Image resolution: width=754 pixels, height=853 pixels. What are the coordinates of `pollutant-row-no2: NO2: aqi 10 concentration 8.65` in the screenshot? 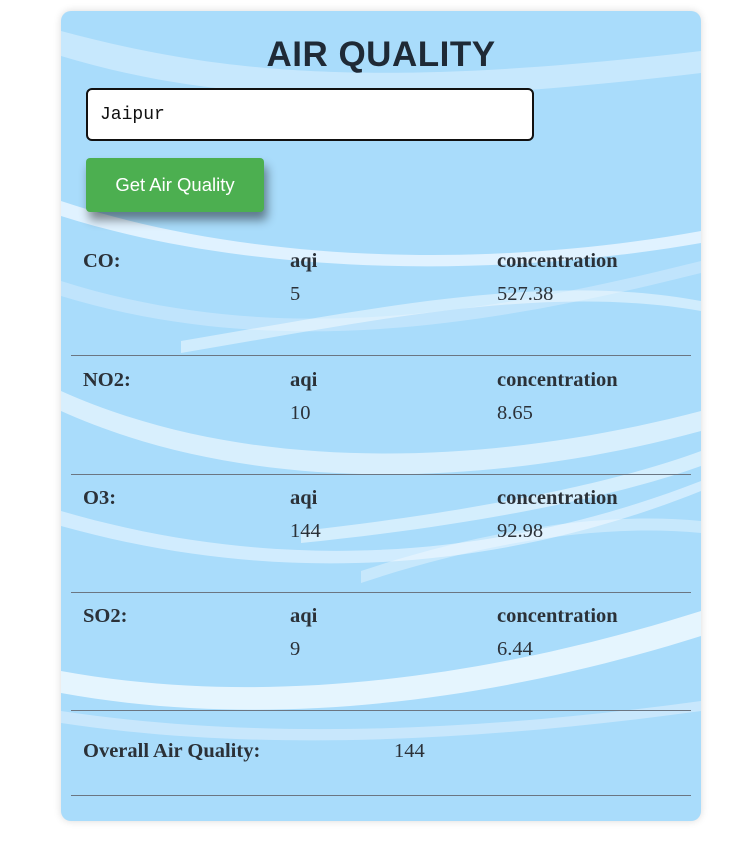 It's located at (381, 415).